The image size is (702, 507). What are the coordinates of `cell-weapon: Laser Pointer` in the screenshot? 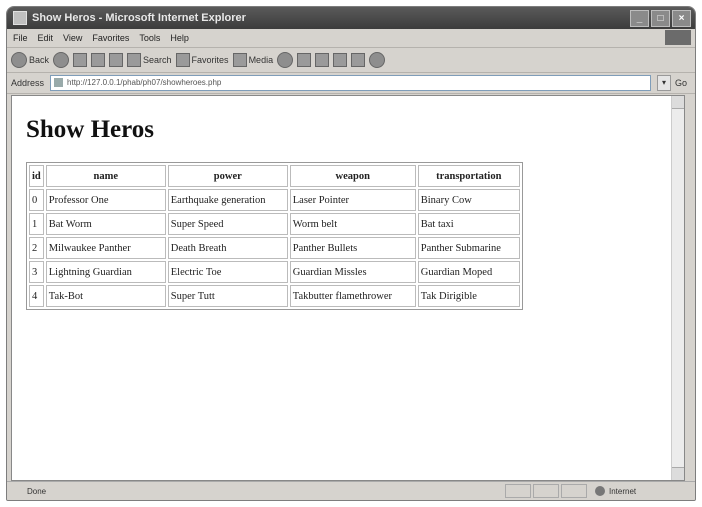 It's located at (352, 200).